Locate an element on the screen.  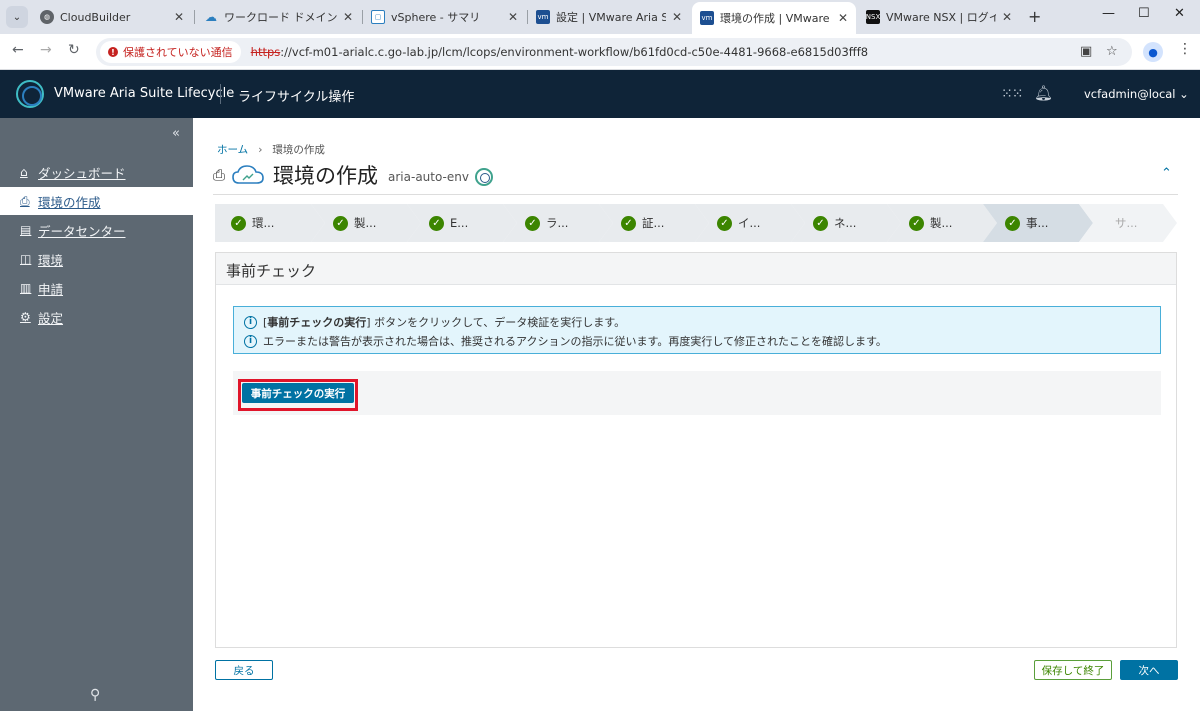
back-arrow-icon: ← is located at coordinates (18, 50).